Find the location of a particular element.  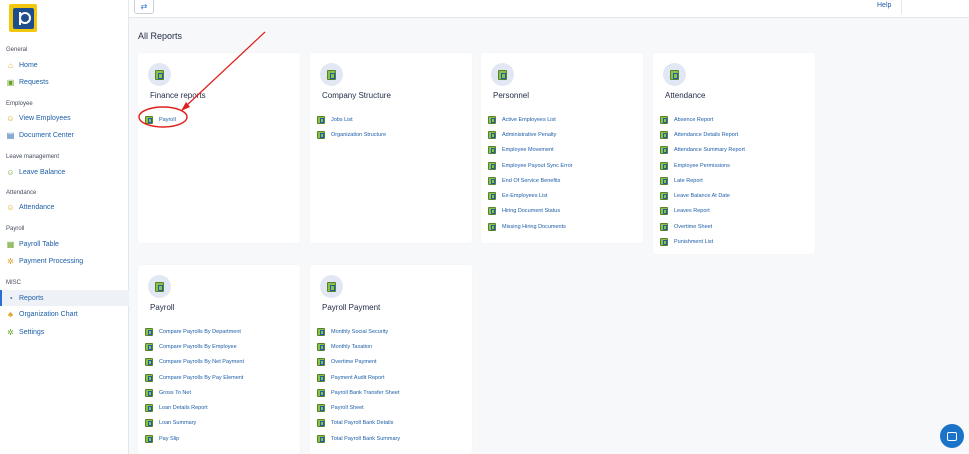

report-link: Attendance Details Report is located at coordinates (702, 134).